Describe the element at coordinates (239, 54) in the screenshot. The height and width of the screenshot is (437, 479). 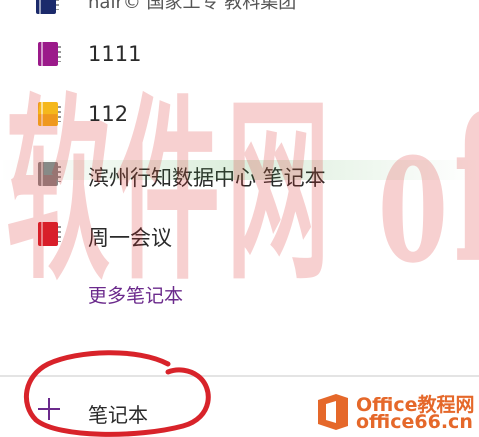
I see `notebook-item-1111: 1111` at that location.